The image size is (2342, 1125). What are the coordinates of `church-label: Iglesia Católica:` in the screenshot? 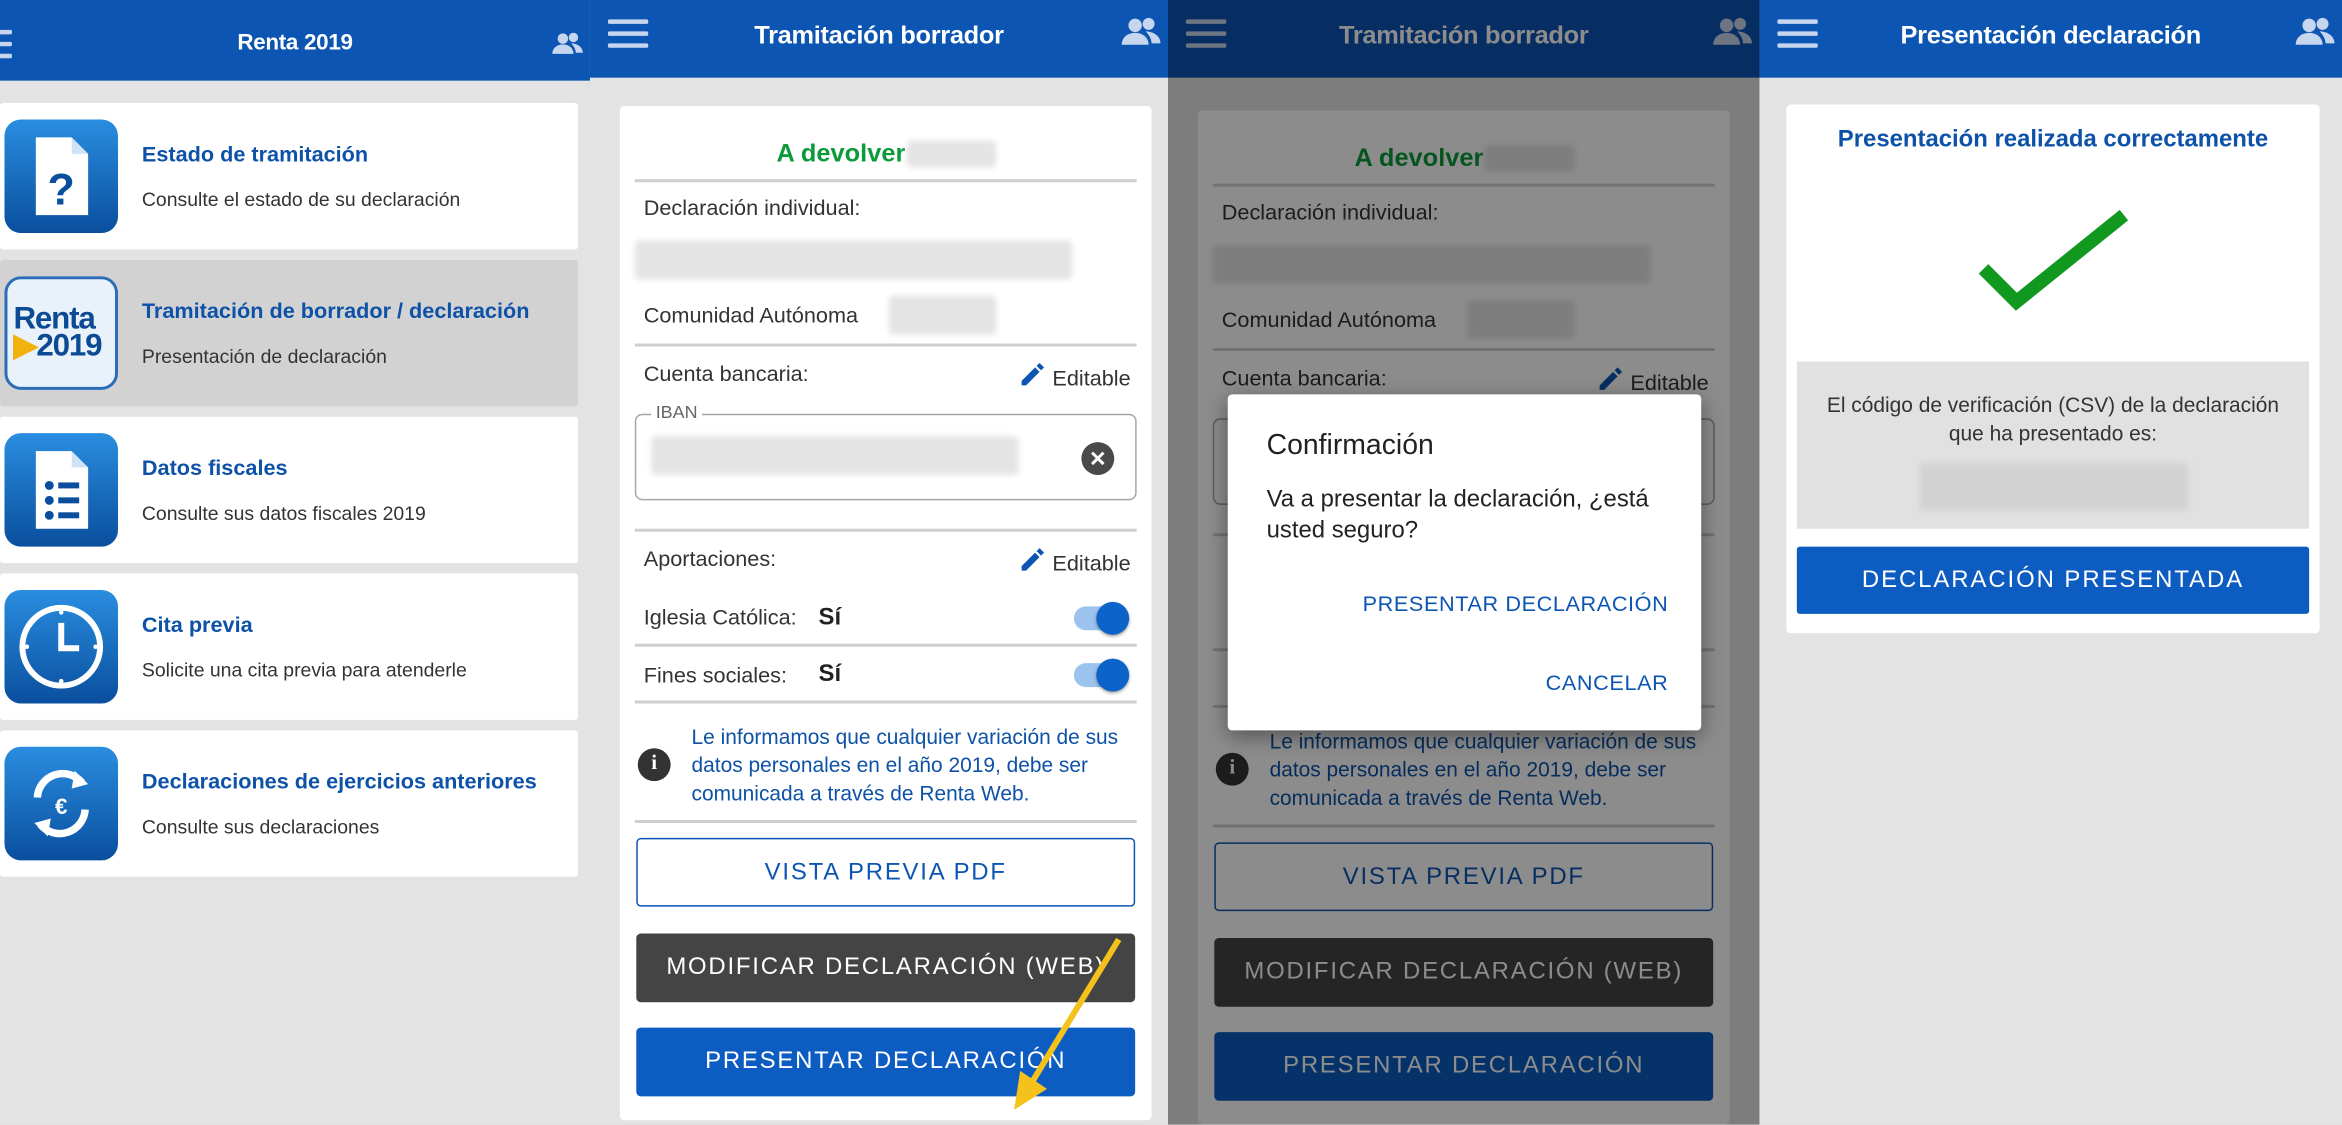 It's located at (720, 618).